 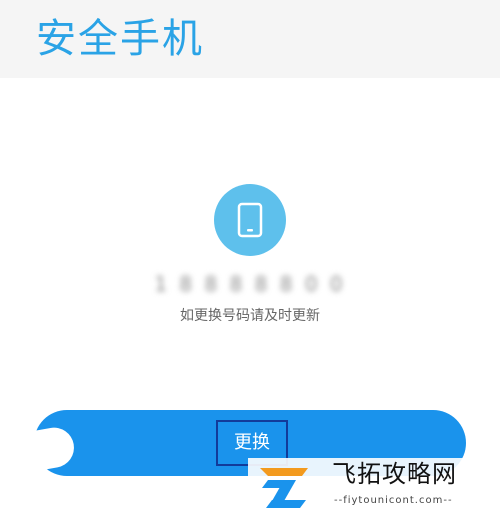 I want to click on page-title: 安全手机, so click(x=120, y=39).